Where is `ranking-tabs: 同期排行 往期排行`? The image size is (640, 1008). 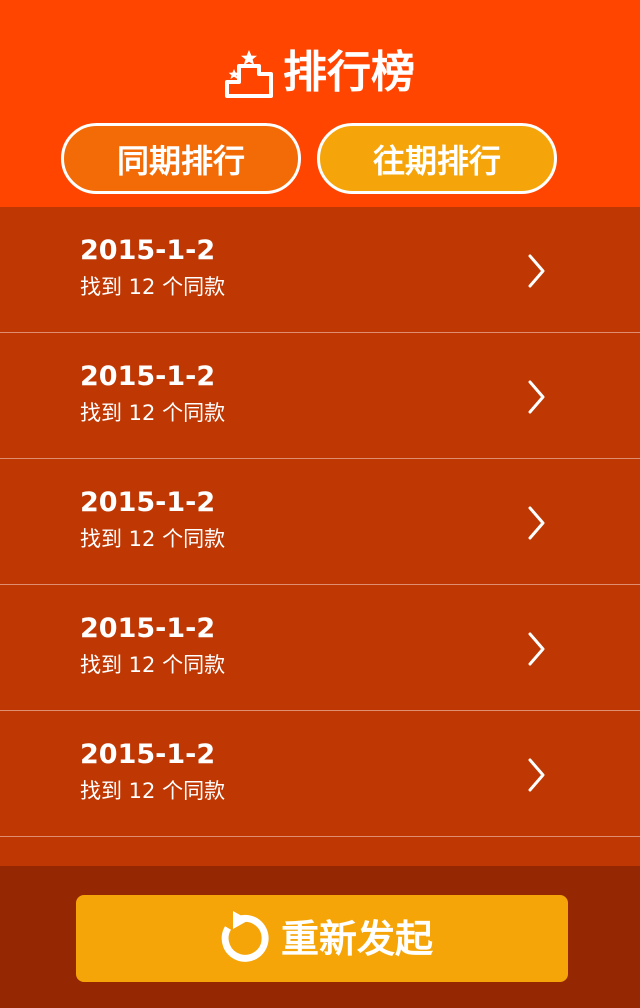
ranking-tabs: 同期排行 往期排行 is located at coordinates (309, 158).